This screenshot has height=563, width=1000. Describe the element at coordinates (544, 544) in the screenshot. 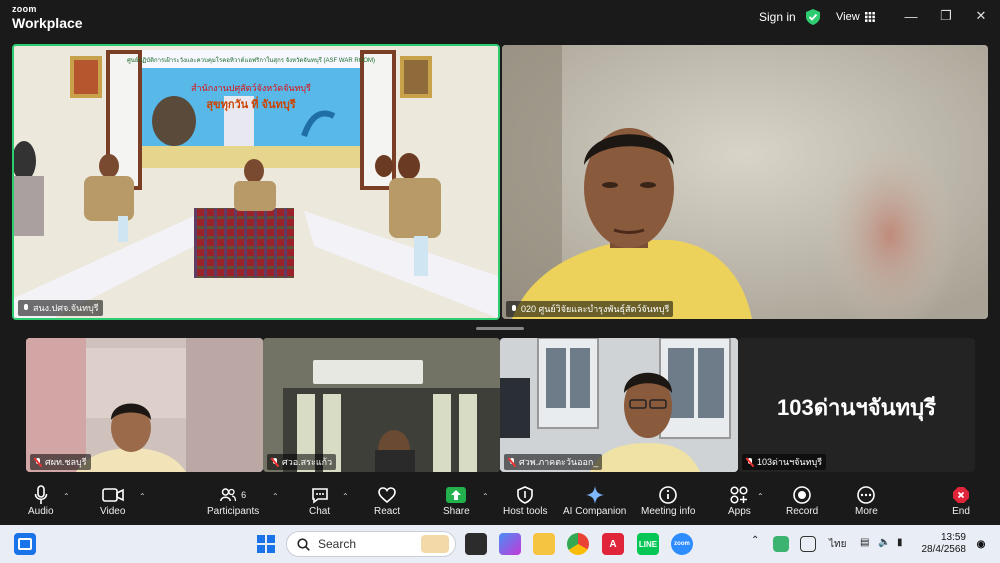

I see `file-explorer-icon` at that location.